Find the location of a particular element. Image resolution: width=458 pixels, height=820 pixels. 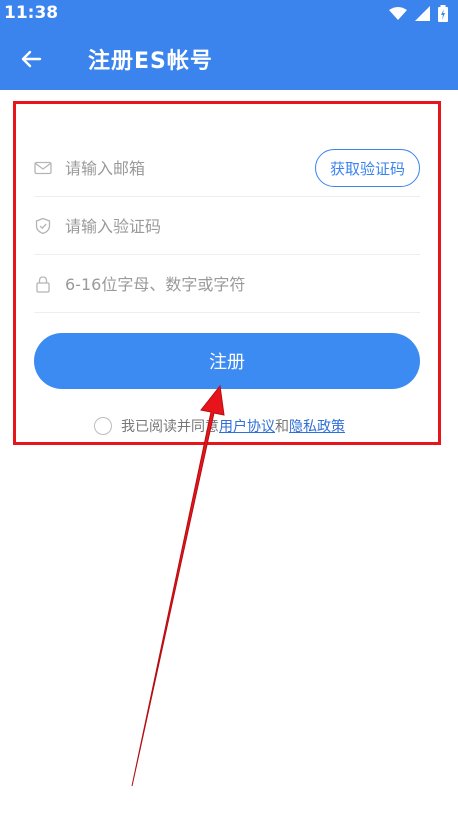

verification-code-input is located at coordinates (242, 226).